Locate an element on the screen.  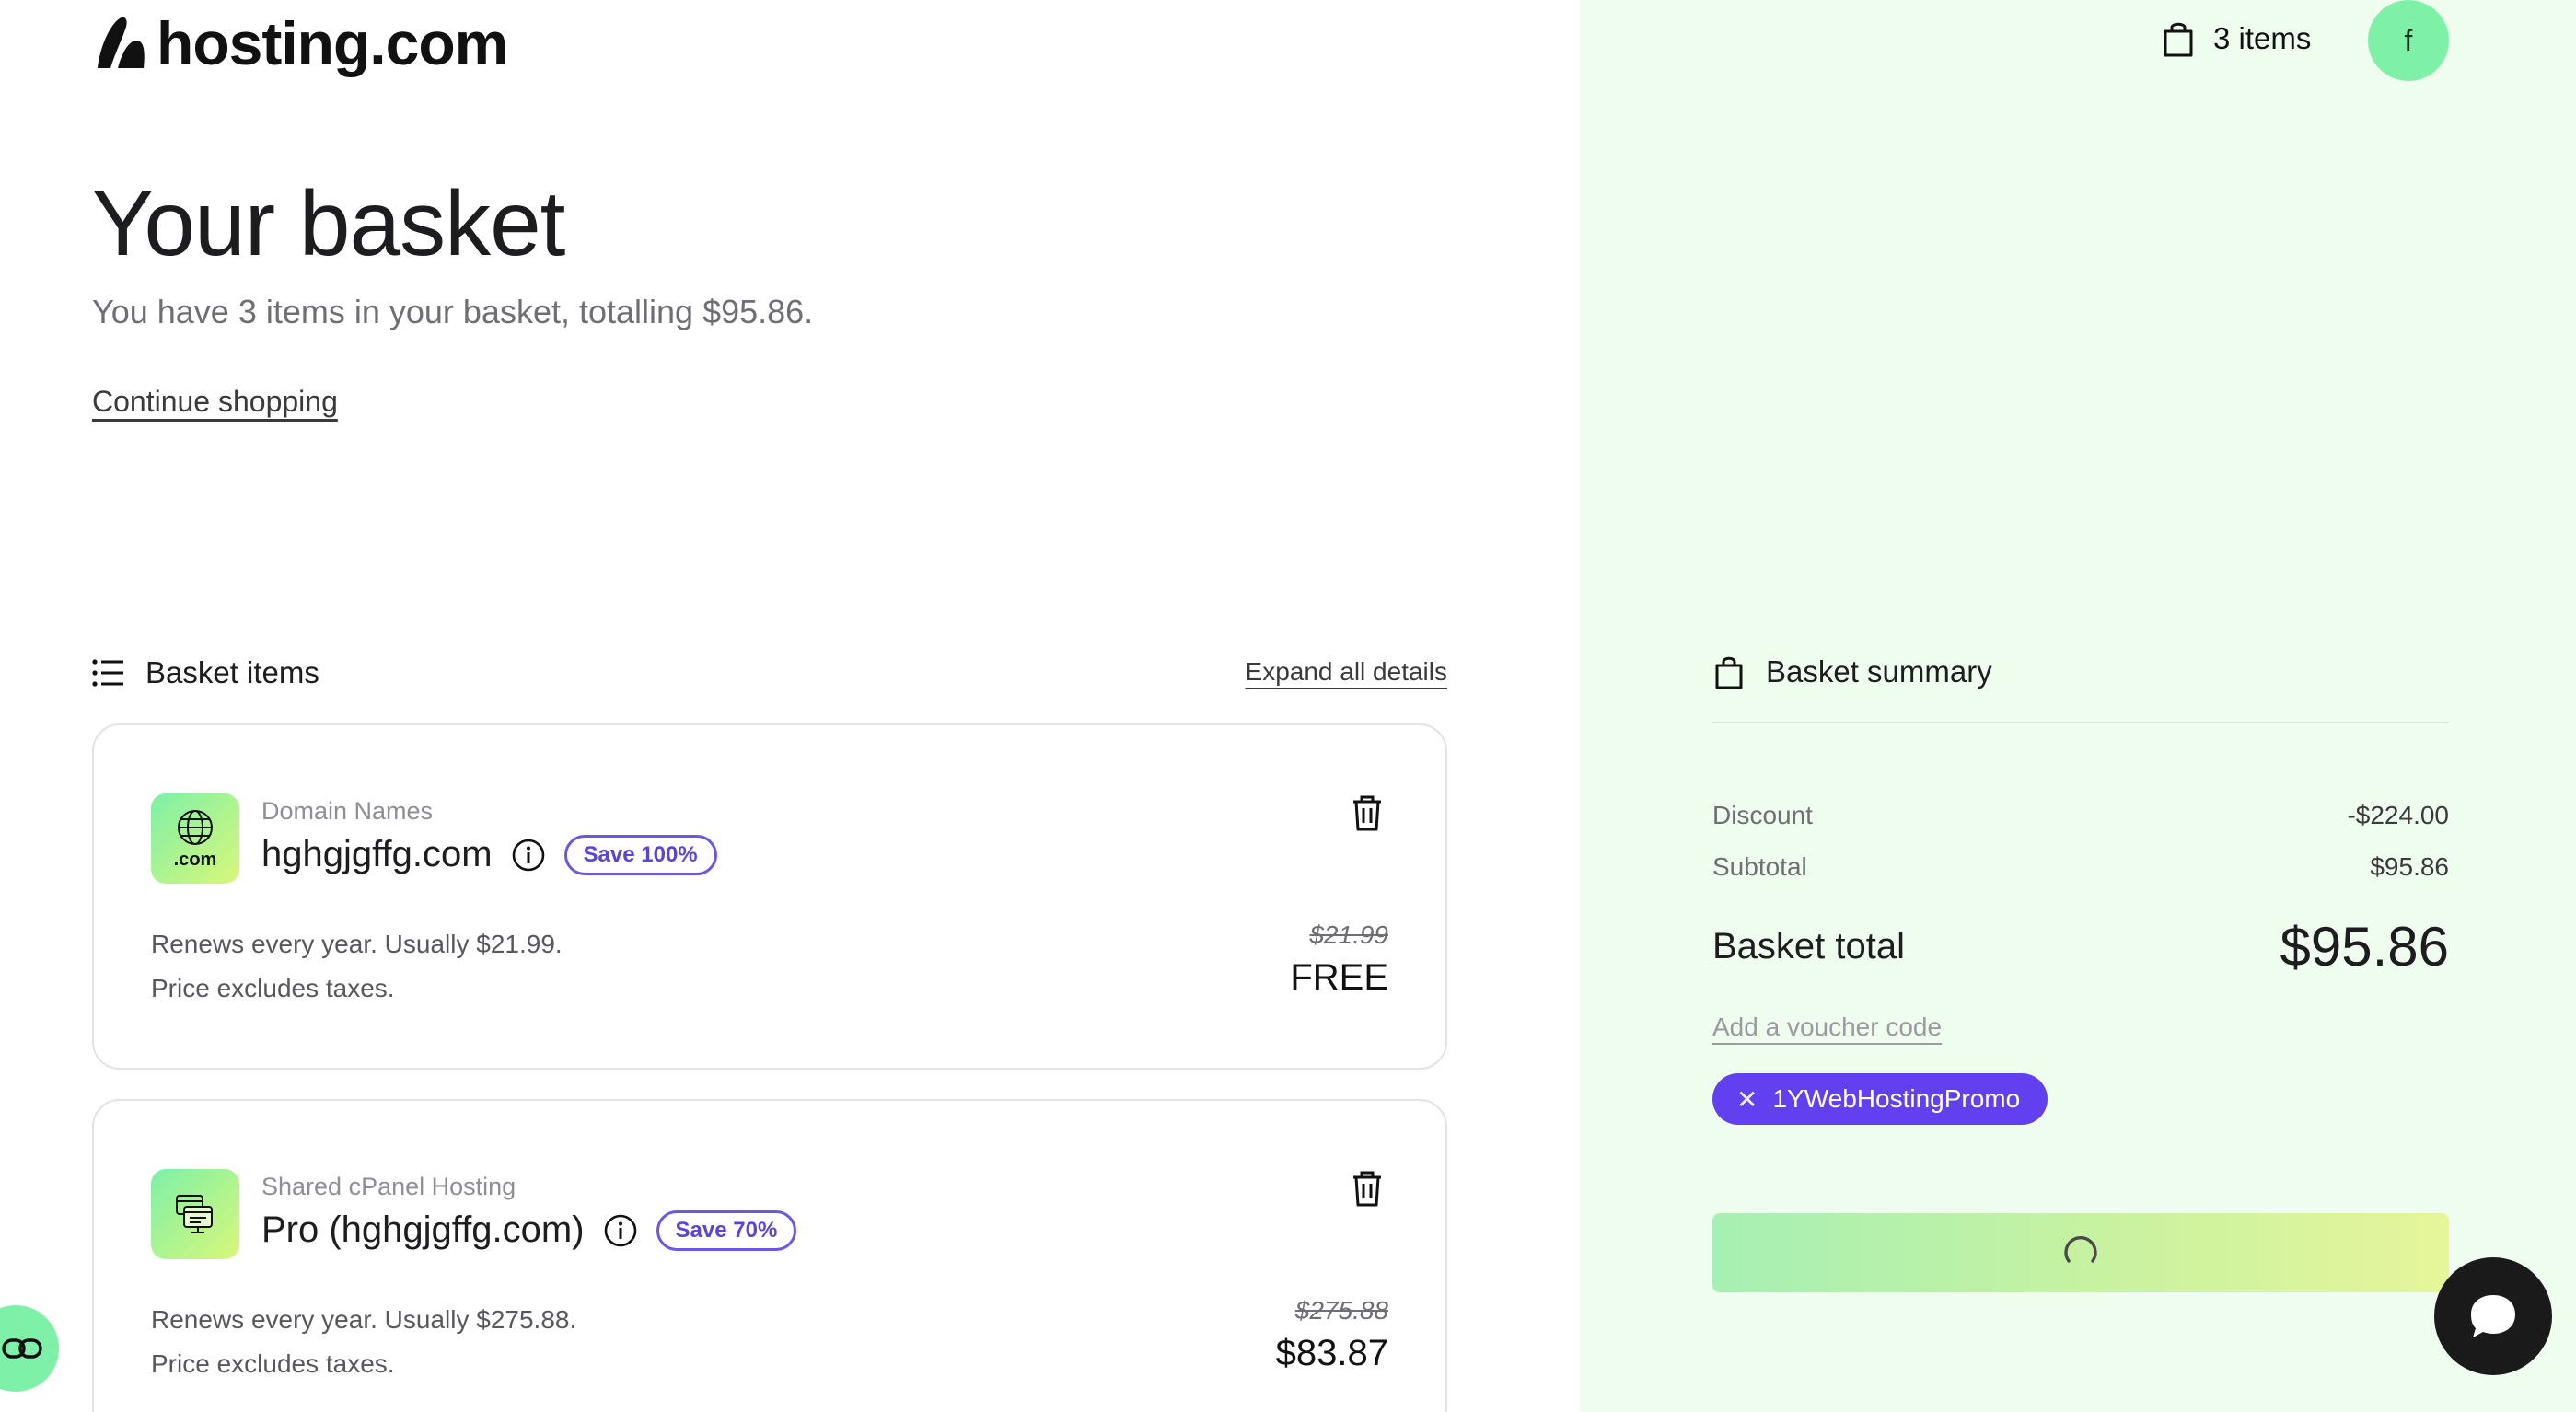
discount-label: Discount is located at coordinates (1762, 815).